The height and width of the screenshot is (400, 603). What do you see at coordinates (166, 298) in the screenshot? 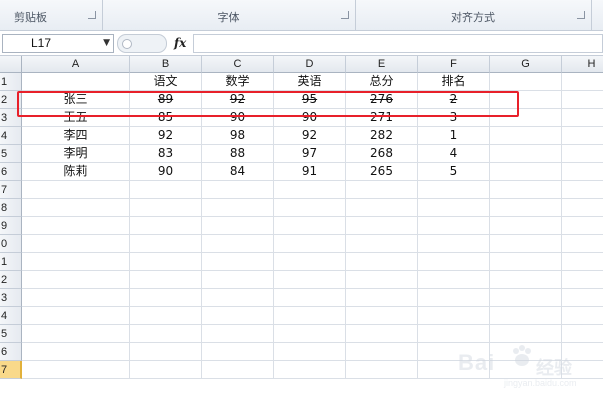
I see `cell-b13` at bounding box center [166, 298].